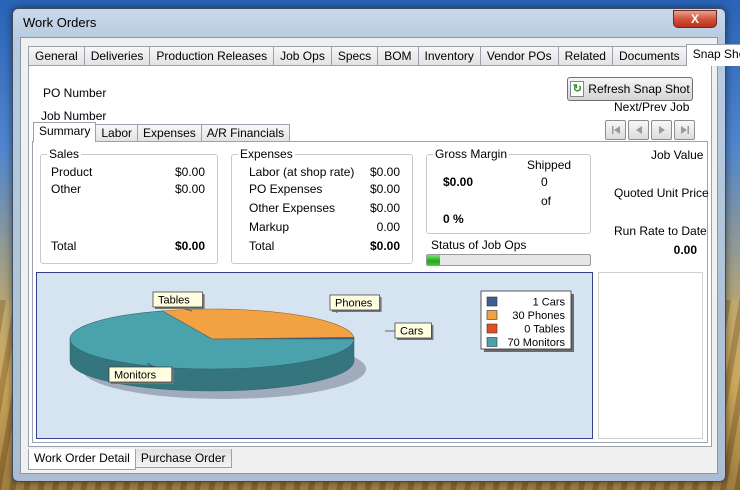 The height and width of the screenshot is (490, 740). What do you see at coordinates (546, 201) in the screenshot?
I see `of-label: of` at bounding box center [546, 201].